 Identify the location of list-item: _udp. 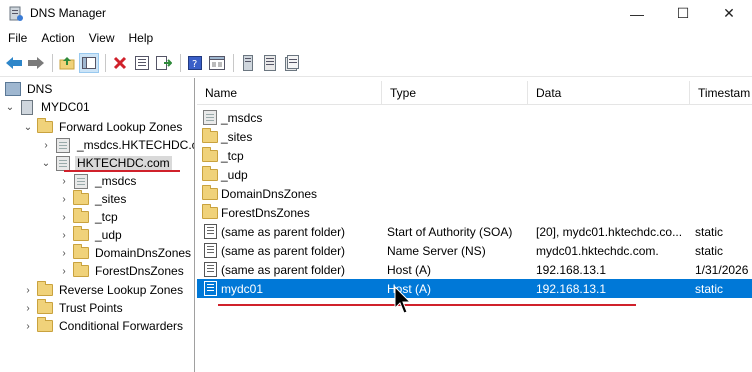
(474, 174).